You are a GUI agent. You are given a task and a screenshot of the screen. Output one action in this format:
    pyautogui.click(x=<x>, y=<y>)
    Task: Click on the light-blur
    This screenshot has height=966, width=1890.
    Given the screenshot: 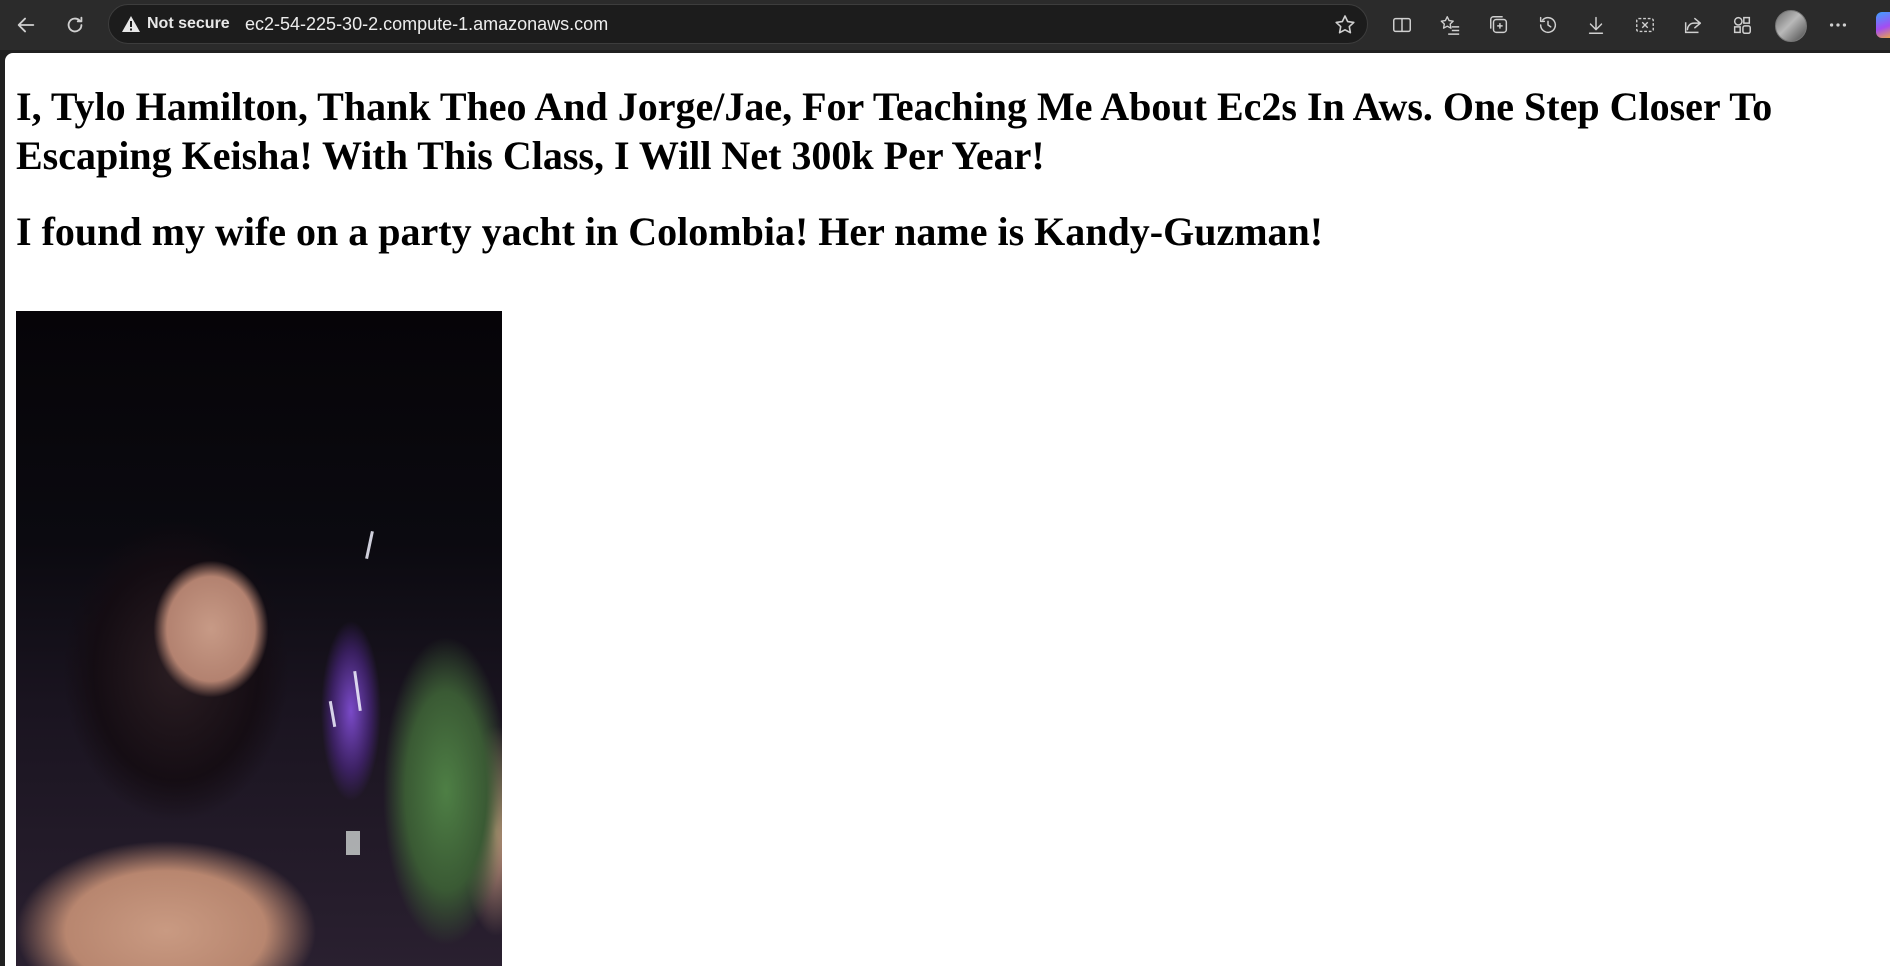 What is the action you would take?
    pyautogui.click(x=353, y=843)
    